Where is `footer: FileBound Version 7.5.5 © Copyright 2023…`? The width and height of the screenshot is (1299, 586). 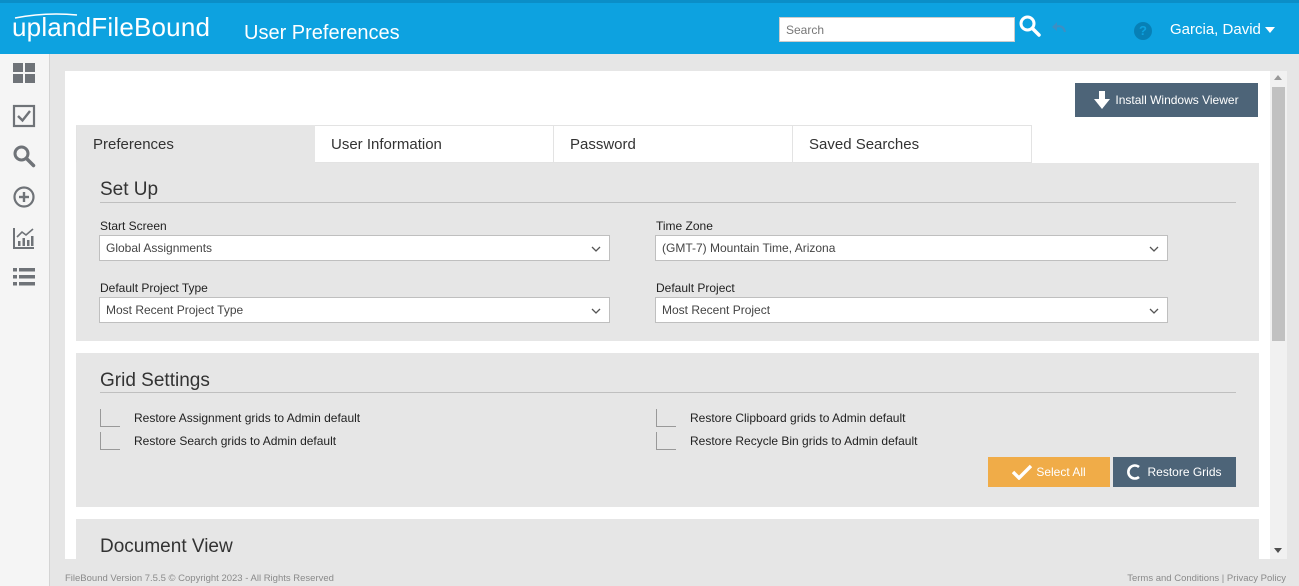 footer: FileBound Version 7.5.5 © Copyright 2023… is located at coordinates (649, 577).